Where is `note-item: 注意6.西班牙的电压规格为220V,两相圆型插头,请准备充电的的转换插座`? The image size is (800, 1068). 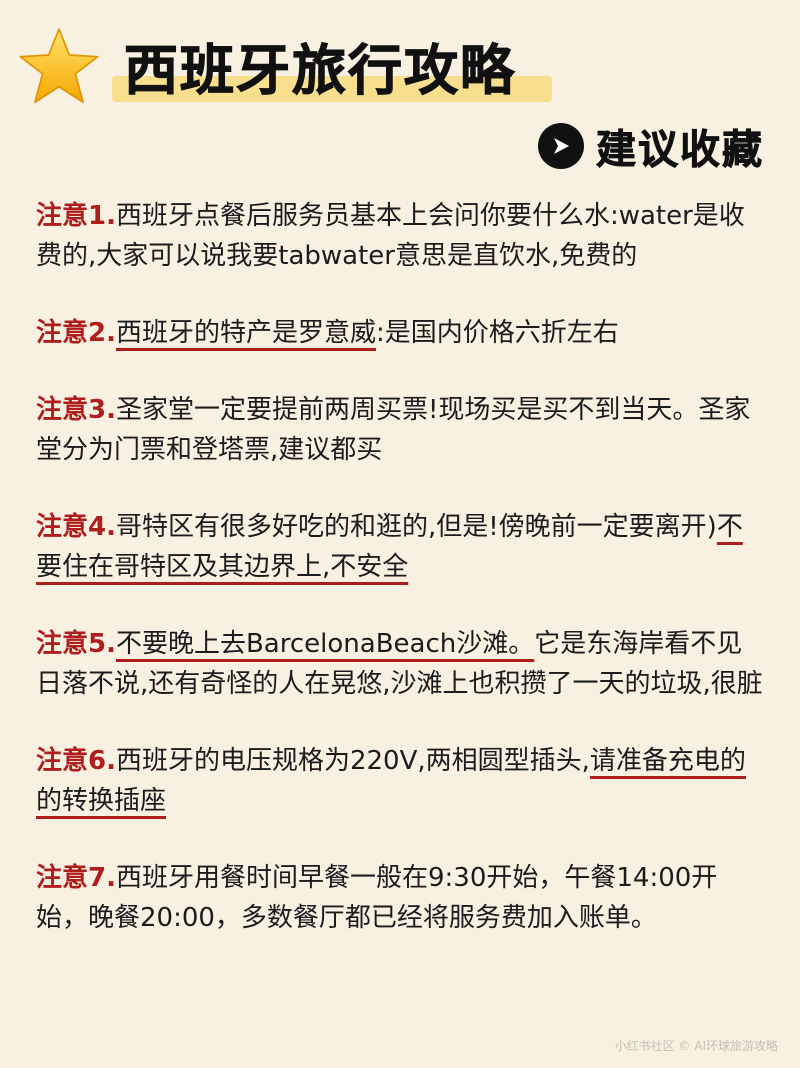 note-item: 注意6.西班牙的电压规格为220V,两相圆型插头,请准备充电的的转换插座 is located at coordinates (401, 781).